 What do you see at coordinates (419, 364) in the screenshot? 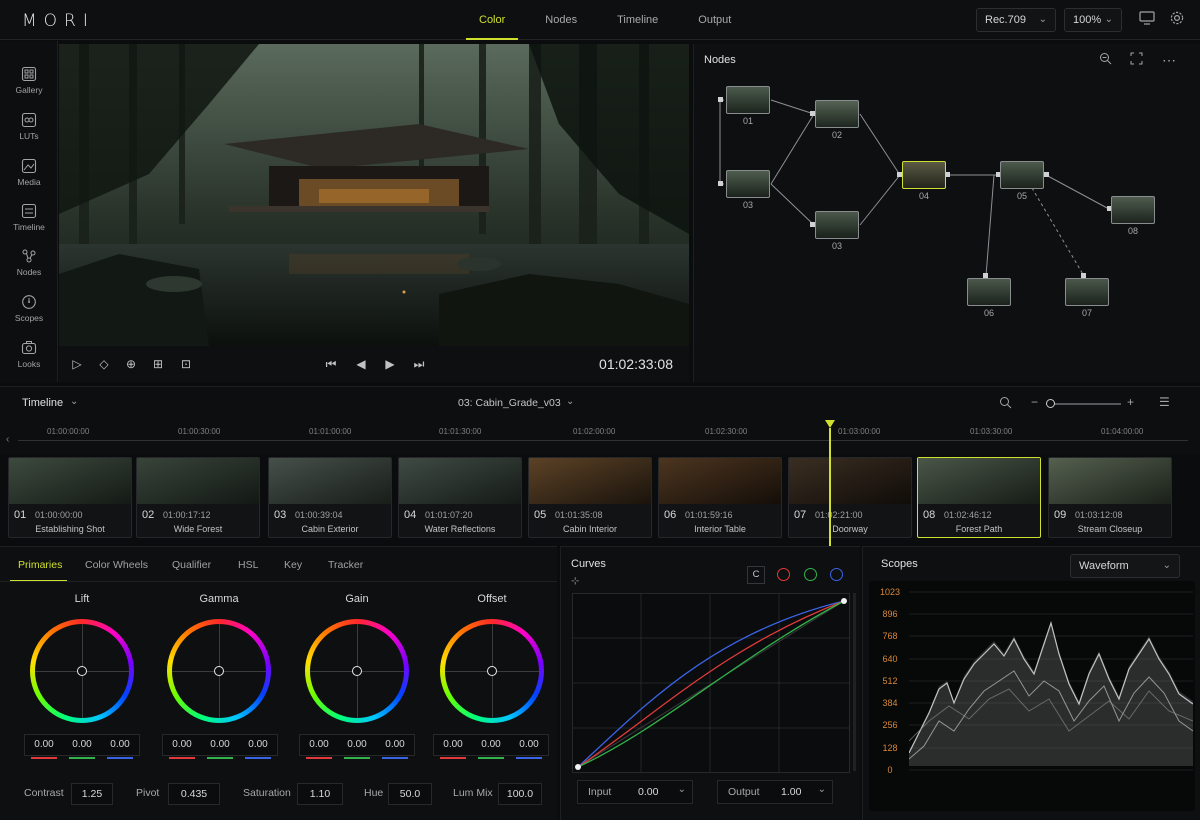
I see `skip-end-icon: ⏭` at bounding box center [419, 364].